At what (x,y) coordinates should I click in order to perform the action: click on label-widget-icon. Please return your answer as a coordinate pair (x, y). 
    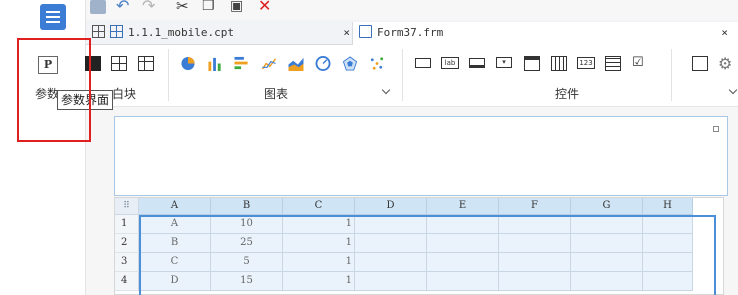
    Looking at the image, I should click on (423, 63).